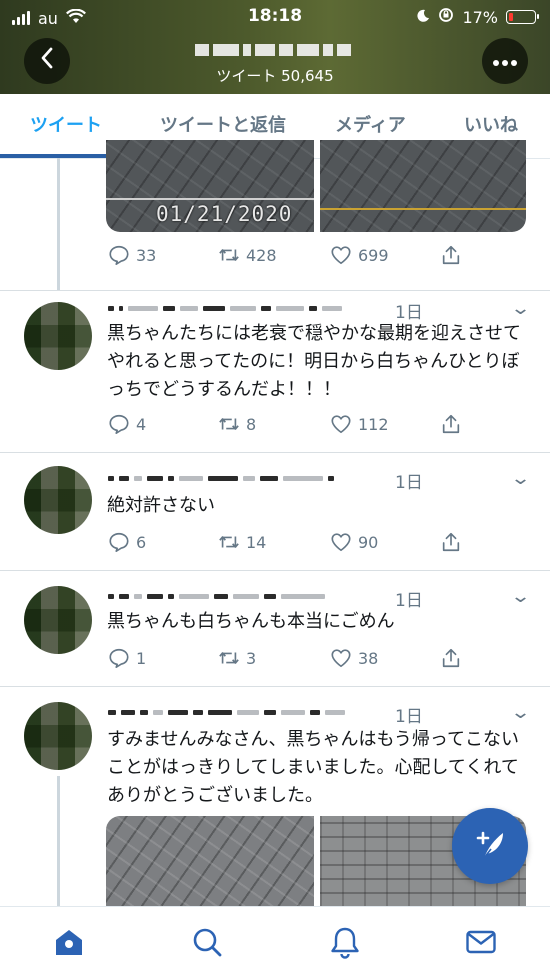  I want to click on reply-button: 6, so click(127, 542).